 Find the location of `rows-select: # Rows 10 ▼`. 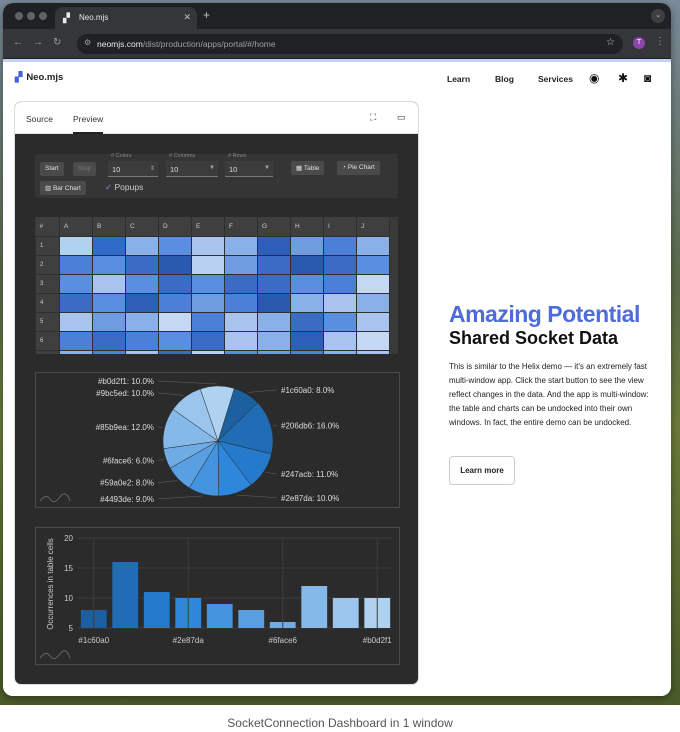

rows-select: # Rows 10 ▼ is located at coordinates (249, 165).